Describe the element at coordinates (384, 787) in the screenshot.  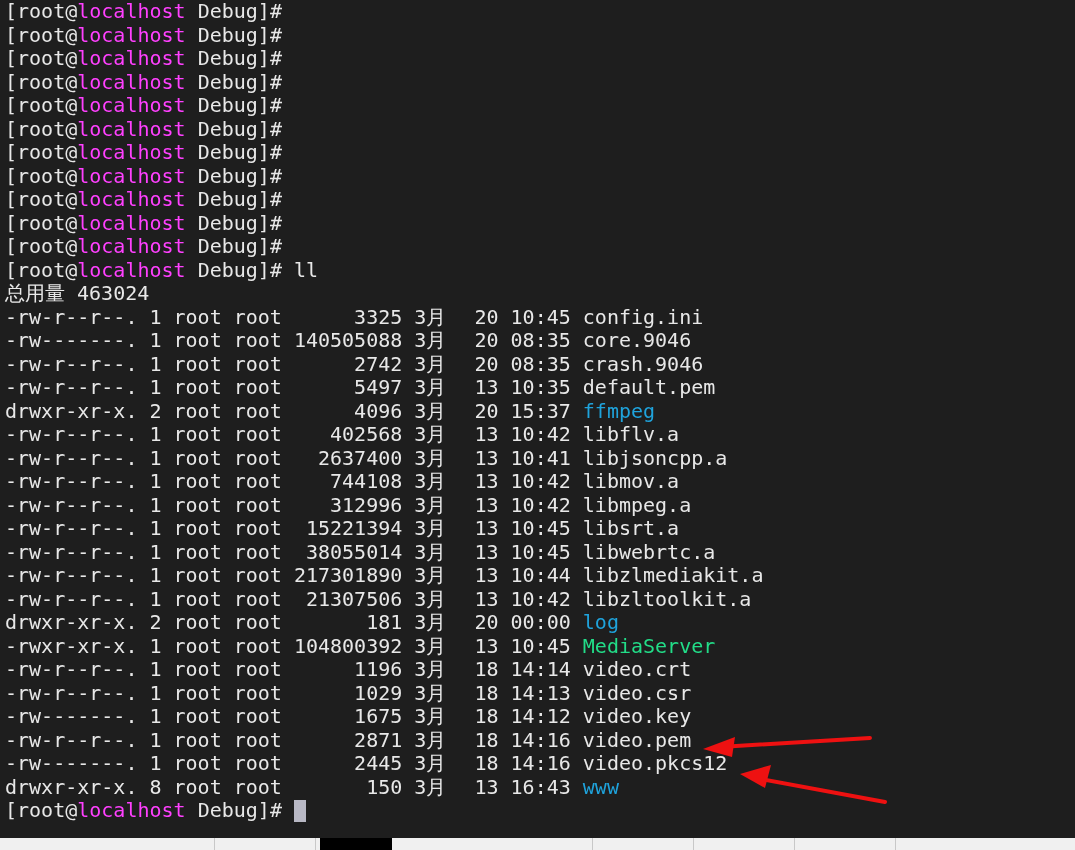
I see `file-size: 150` at that location.